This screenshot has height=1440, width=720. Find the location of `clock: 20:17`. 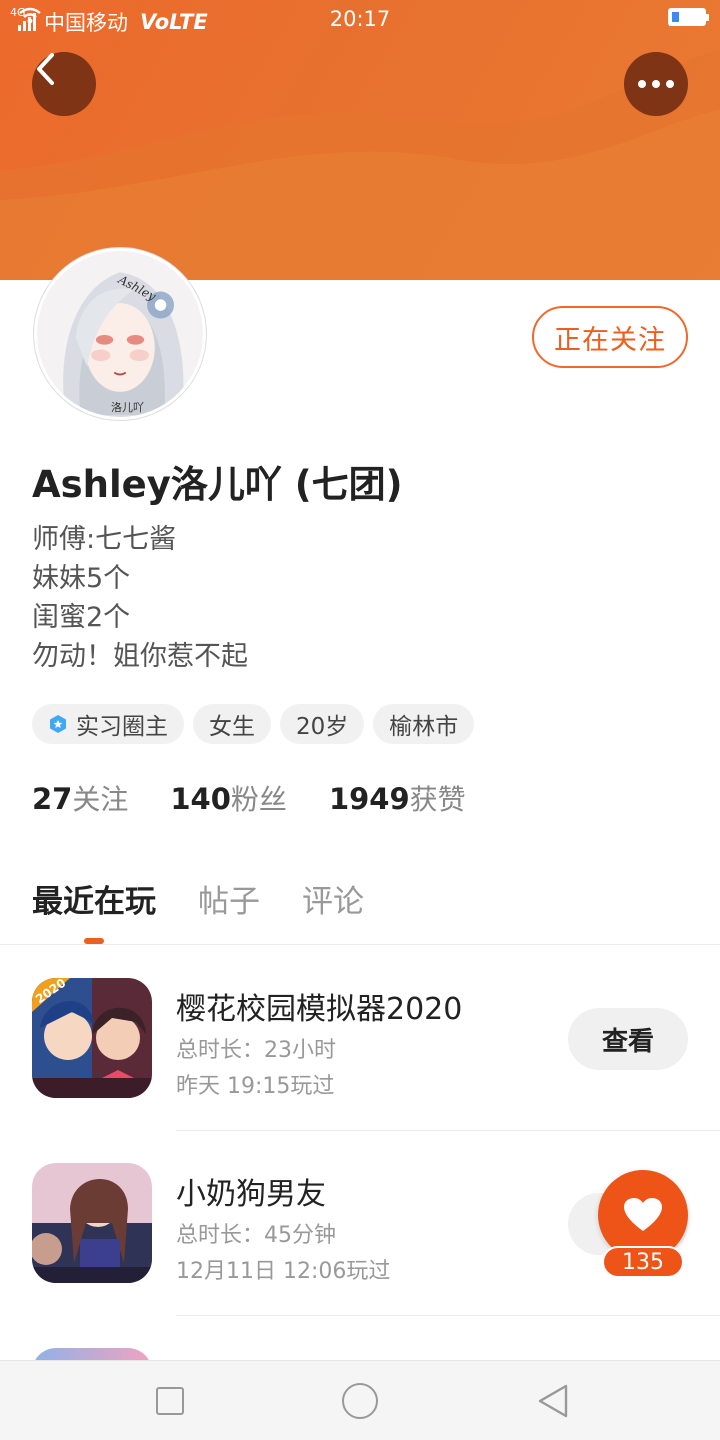

clock: 20:17 is located at coordinates (360, 19).